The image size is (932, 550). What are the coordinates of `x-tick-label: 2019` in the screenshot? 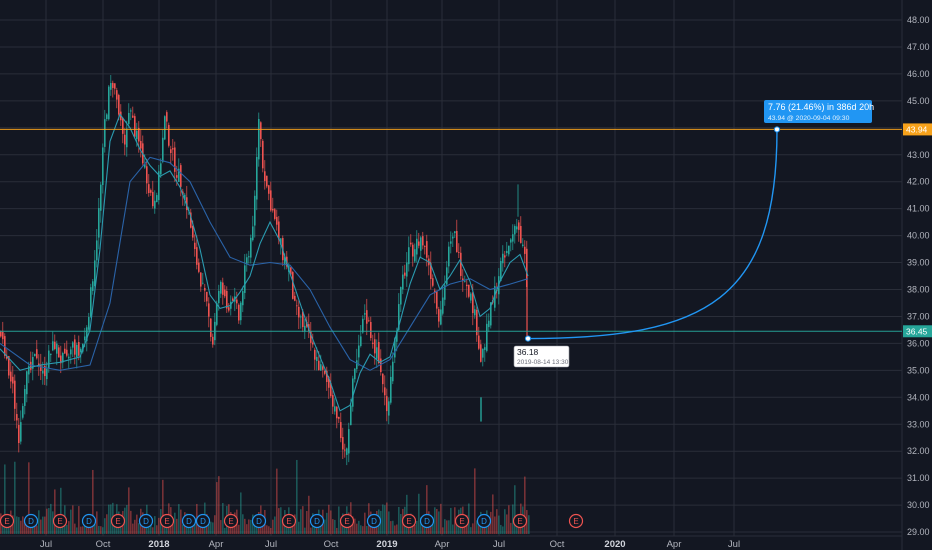 It's located at (386, 544).